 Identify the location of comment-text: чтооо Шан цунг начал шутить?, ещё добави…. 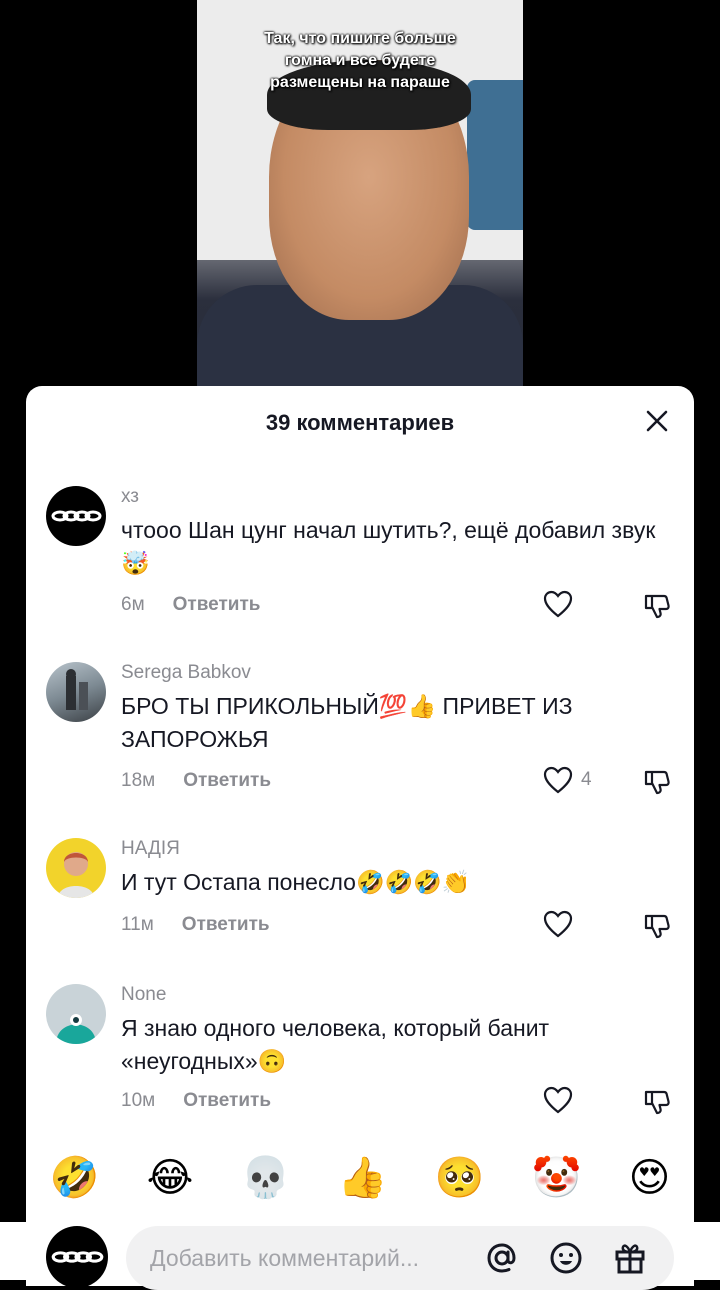
(388, 546).